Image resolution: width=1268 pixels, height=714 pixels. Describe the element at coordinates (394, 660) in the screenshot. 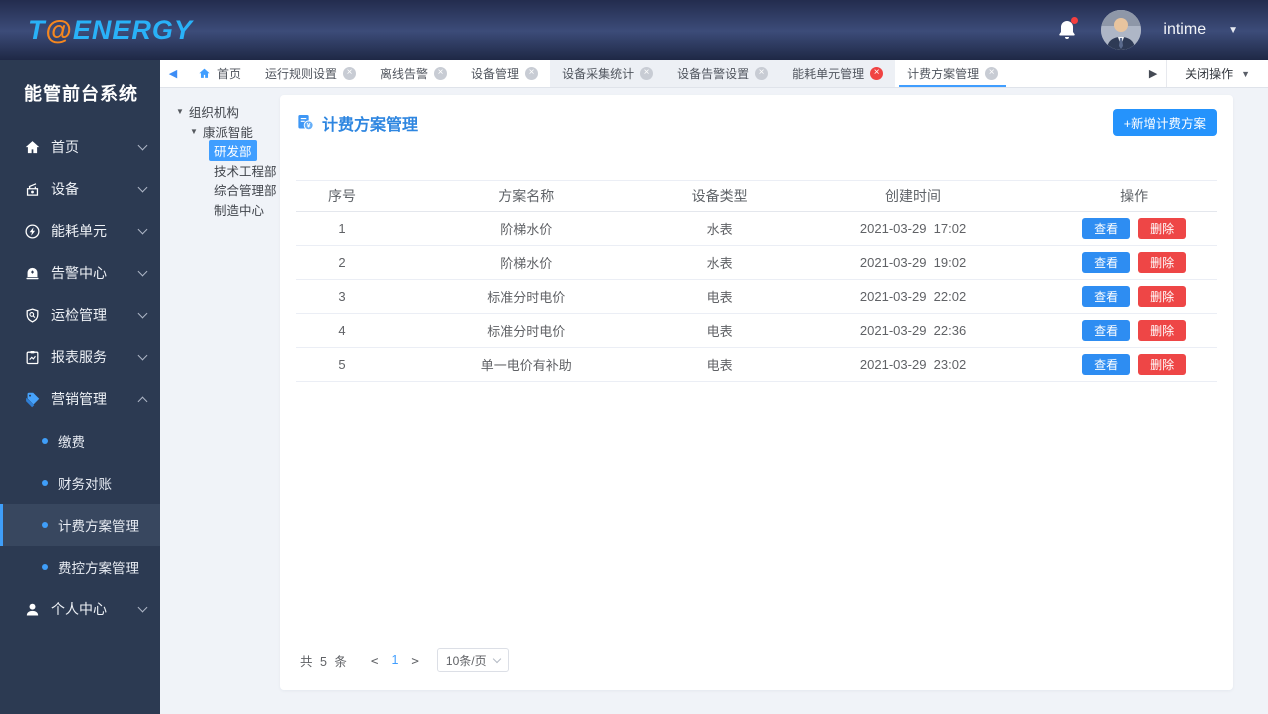

I see `pagination-page-1: 1` at that location.